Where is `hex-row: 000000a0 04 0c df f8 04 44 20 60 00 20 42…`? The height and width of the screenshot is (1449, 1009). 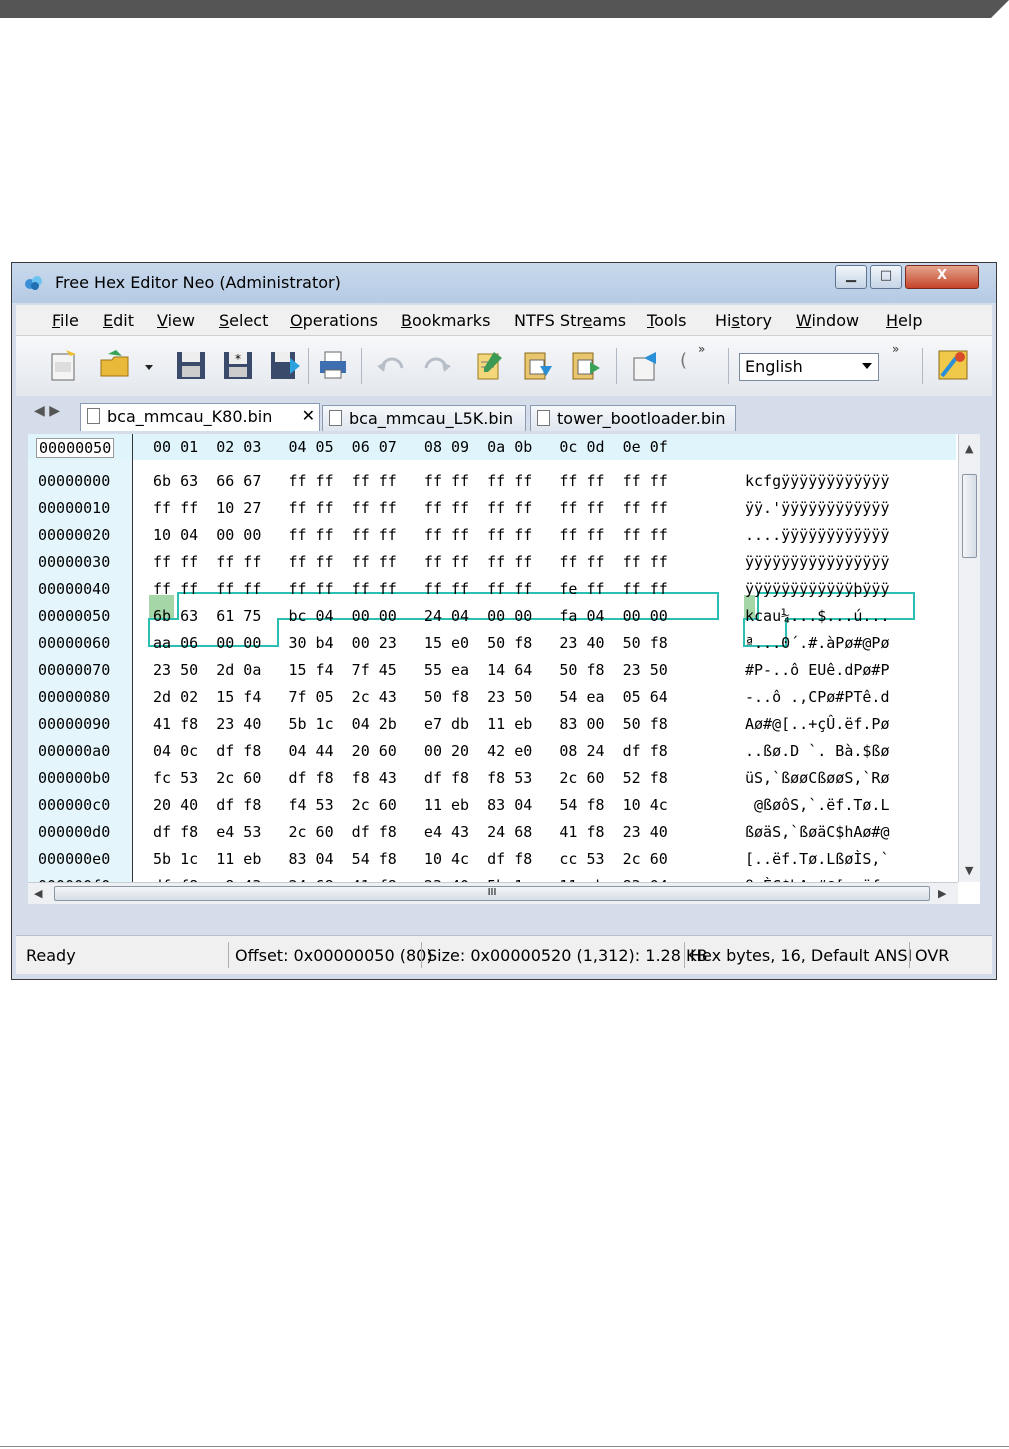 hex-row: 000000a0 04 0c df f8 04 44 20 60 00 20 42… is located at coordinates (492, 751).